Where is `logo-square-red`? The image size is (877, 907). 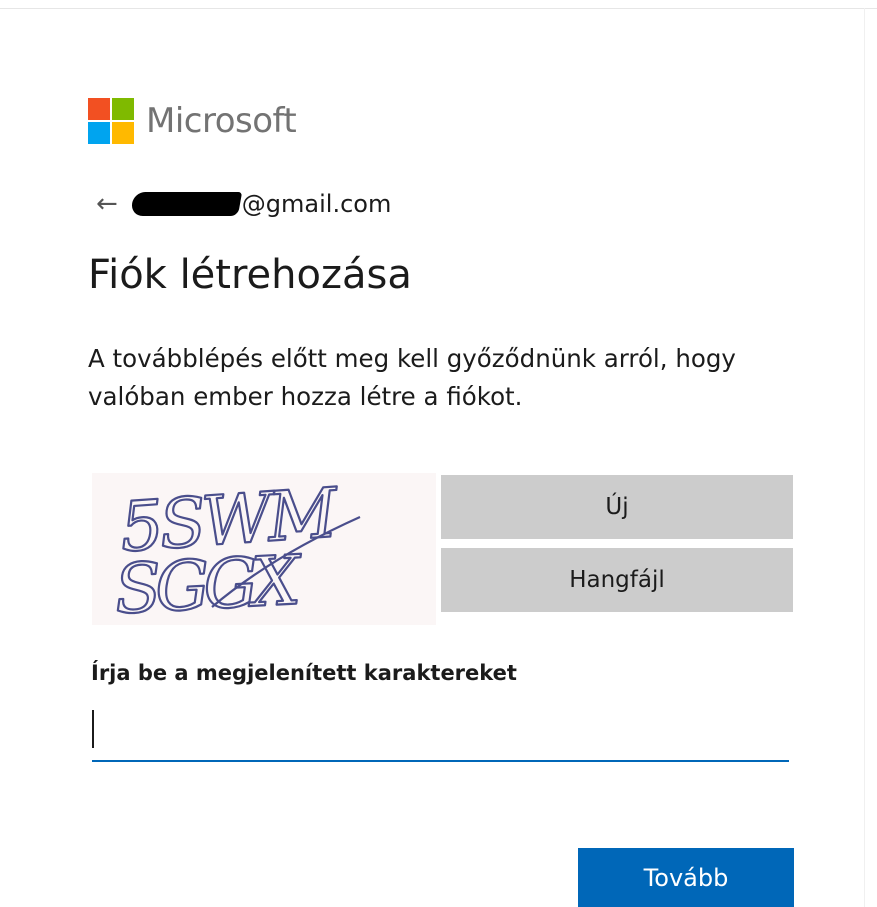
logo-square-red is located at coordinates (99, 109).